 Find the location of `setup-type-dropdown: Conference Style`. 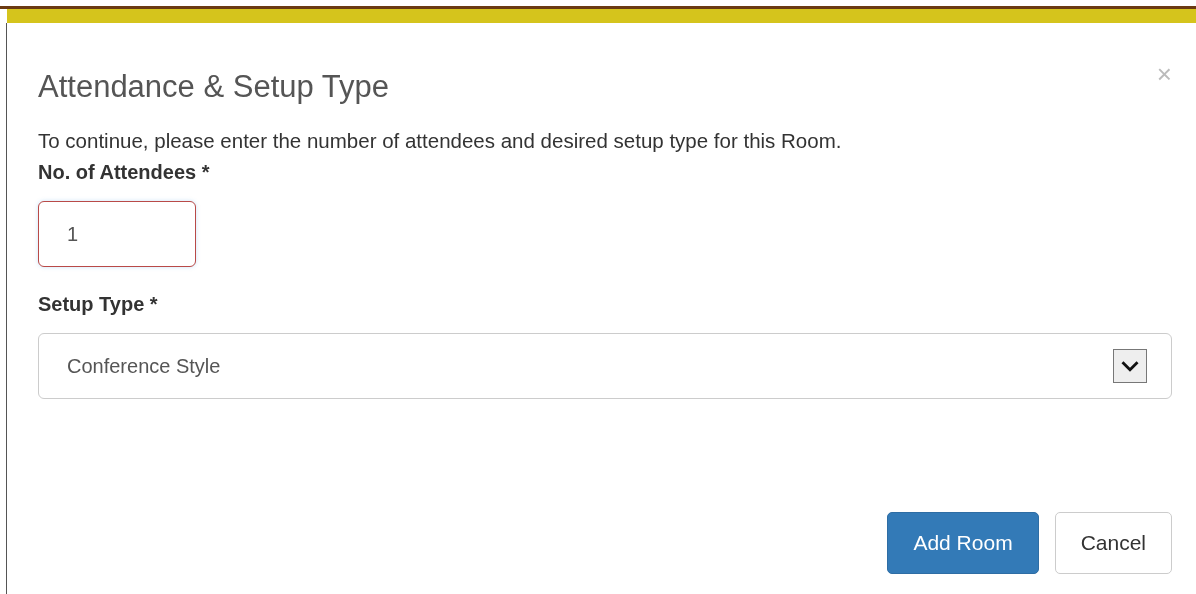

setup-type-dropdown: Conference Style is located at coordinates (605, 365).